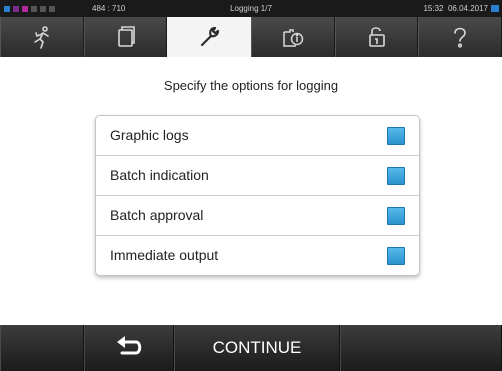 Image resolution: width=502 pixels, height=371 pixels. I want to click on tab-help, so click(460, 37).